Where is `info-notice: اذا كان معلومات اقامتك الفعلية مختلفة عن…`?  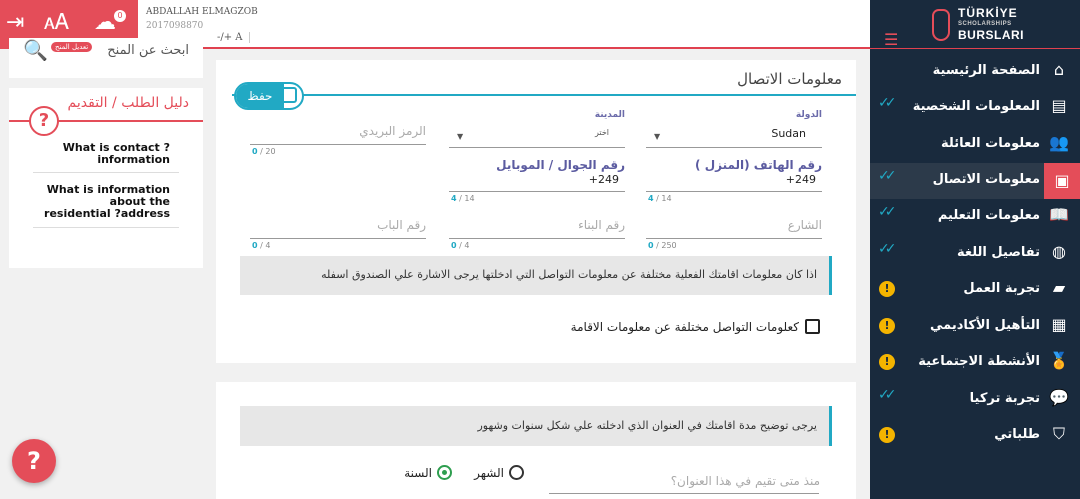
info-notice: اذا كان معلومات اقامتك الفعلية مختلفة عن… is located at coordinates (536, 275).